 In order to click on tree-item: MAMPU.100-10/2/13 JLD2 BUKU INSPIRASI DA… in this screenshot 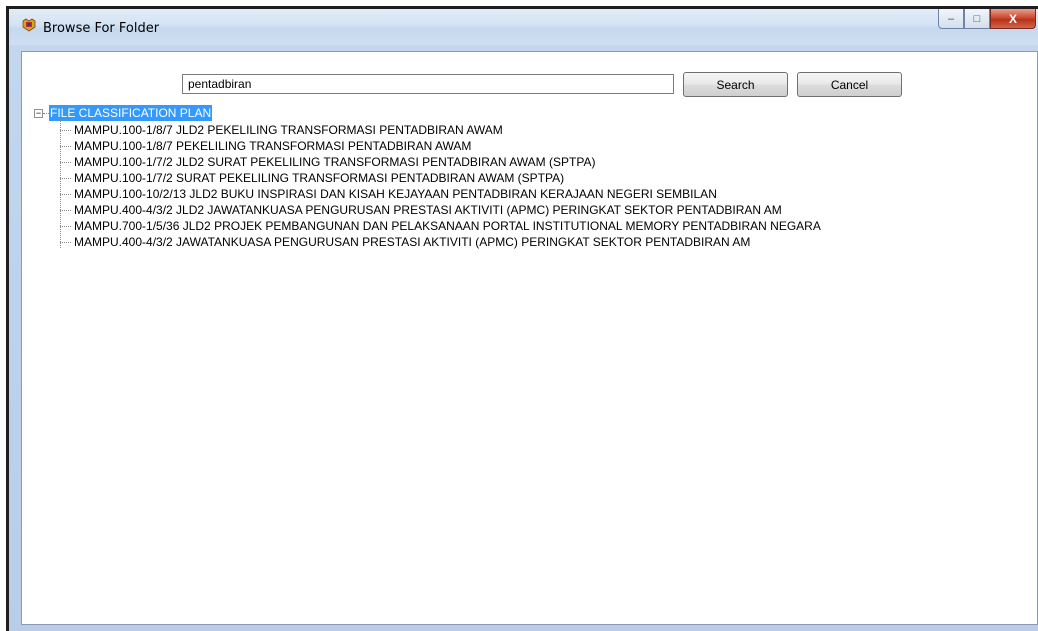, I will do `click(530, 194)`.